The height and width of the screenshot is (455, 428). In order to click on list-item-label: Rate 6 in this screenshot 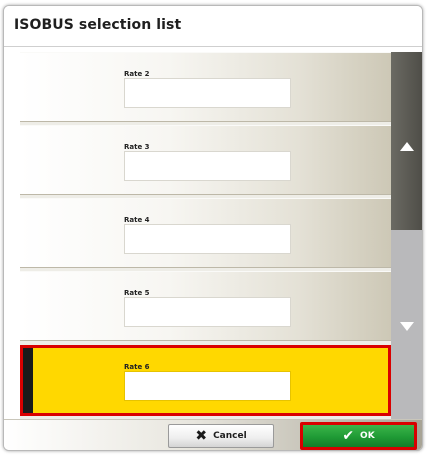, I will do `click(137, 367)`.